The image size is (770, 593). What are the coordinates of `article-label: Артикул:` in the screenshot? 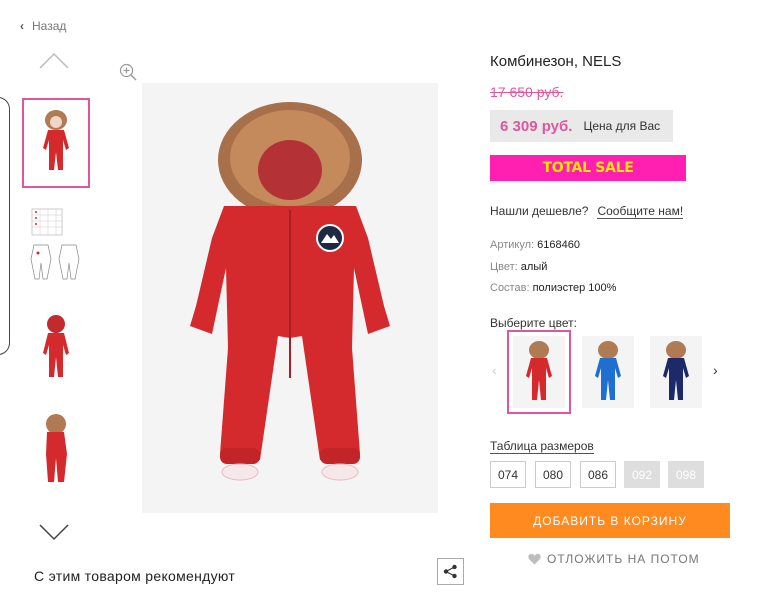 It's located at (512, 245).